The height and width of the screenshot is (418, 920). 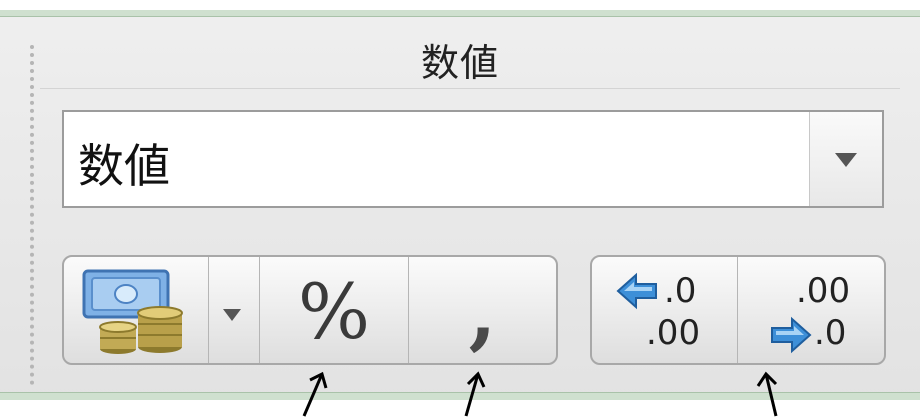 I want to click on comma-label: ,, so click(x=482, y=312).